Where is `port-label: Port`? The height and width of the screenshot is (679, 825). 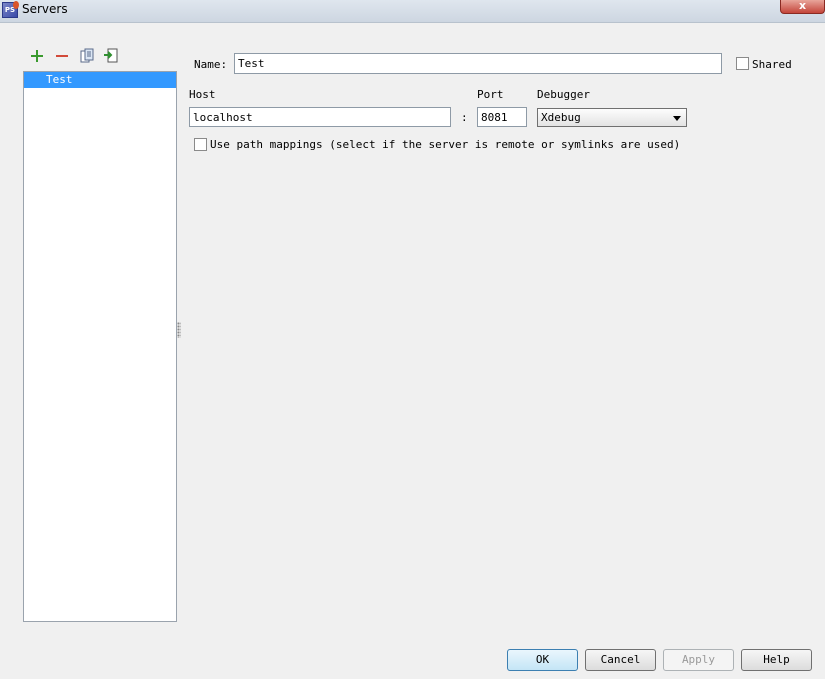
port-label: Port is located at coordinates (490, 94).